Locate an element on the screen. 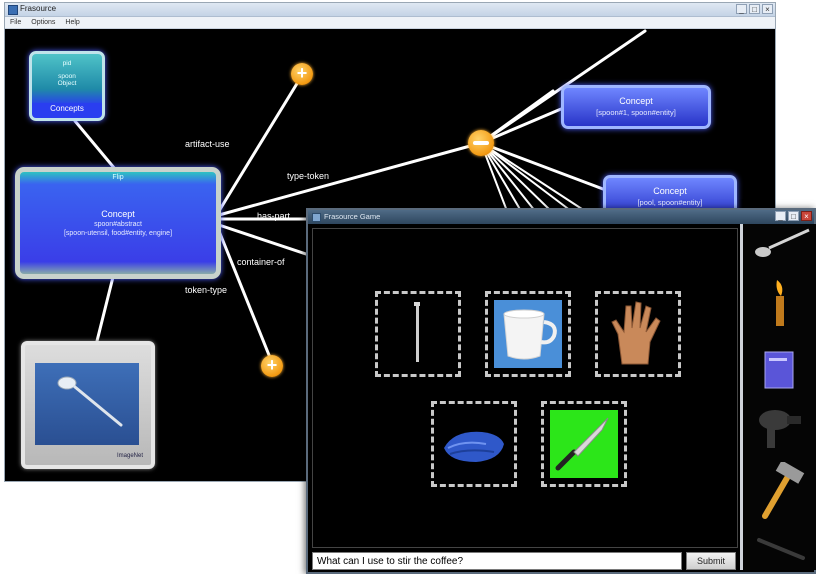  knife-icon is located at coordinates (582, 444).